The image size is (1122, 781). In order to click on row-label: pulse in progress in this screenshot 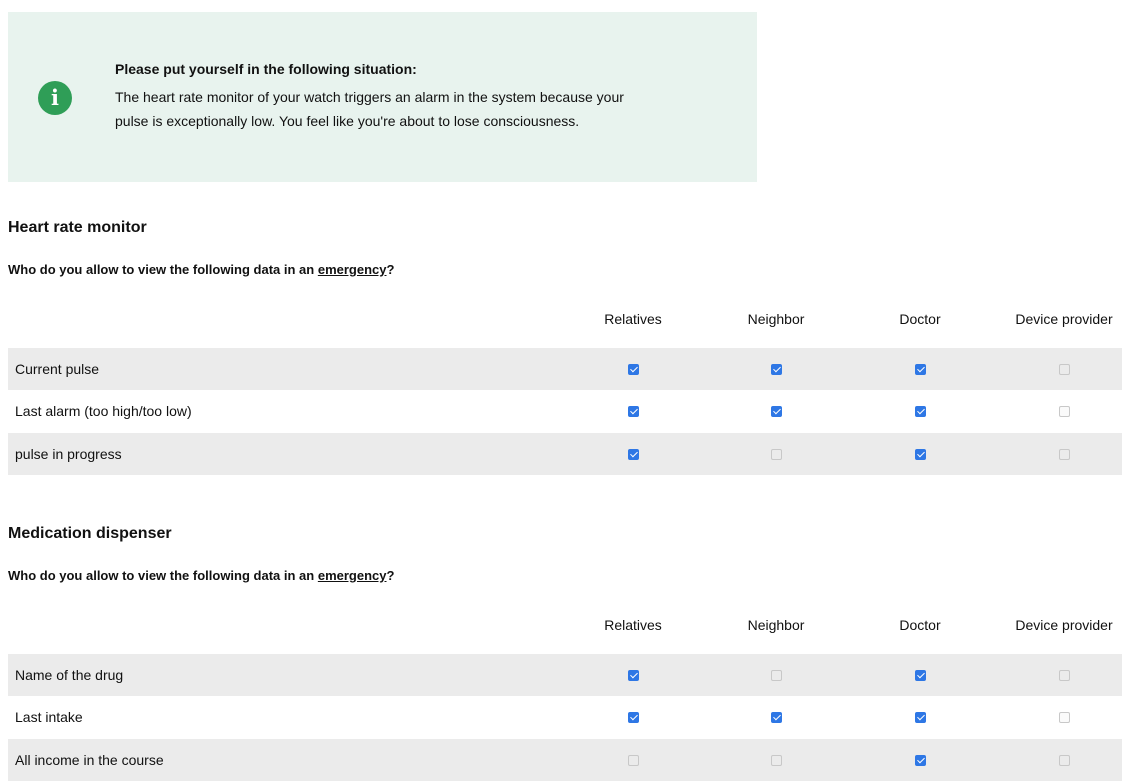, I will do `click(68, 454)`.